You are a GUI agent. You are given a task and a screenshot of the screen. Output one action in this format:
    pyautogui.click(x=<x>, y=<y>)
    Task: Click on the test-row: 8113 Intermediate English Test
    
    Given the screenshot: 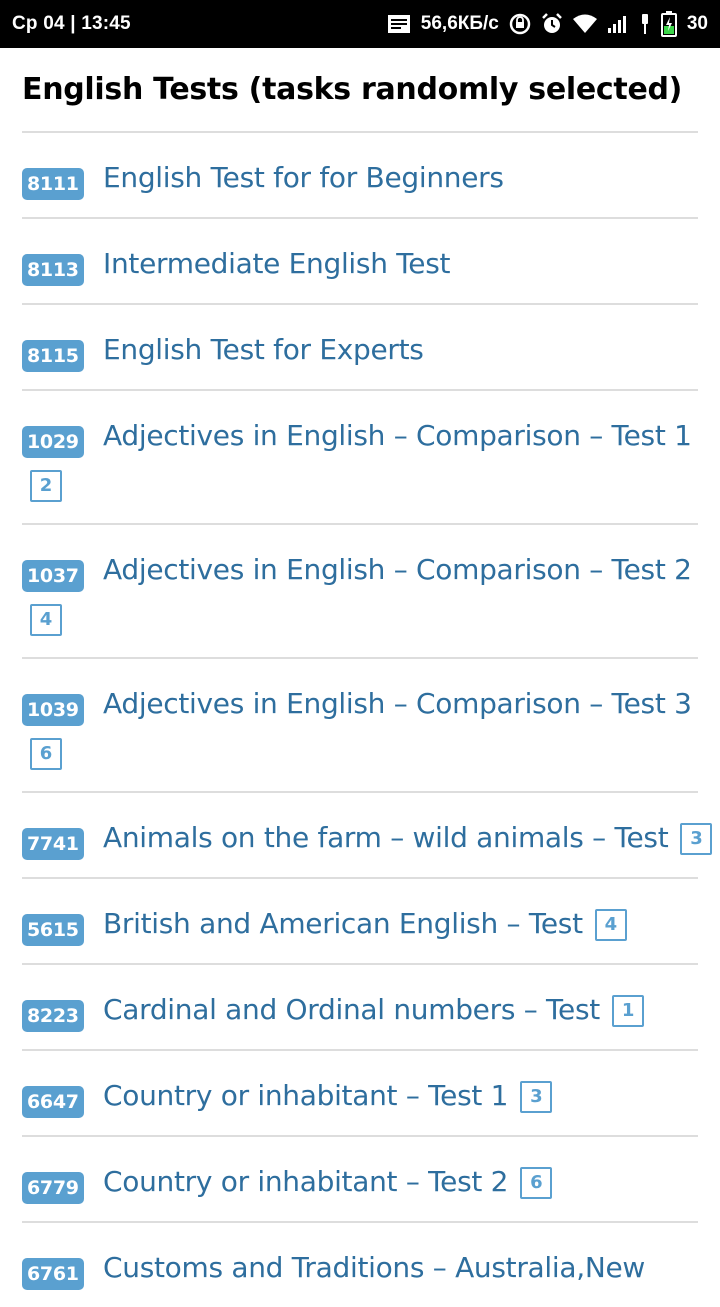 What is the action you would take?
    pyautogui.click(x=360, y=260)
    